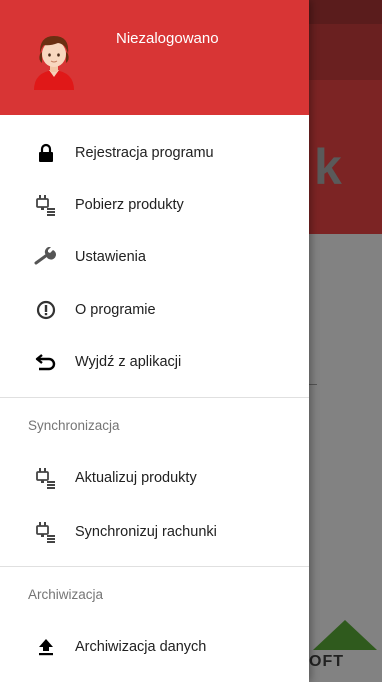 The width and height of the screenshot is (382, 682). Describe the element at coordinates (46, 647) in the screenshot. I see `upload-icon` at that location.